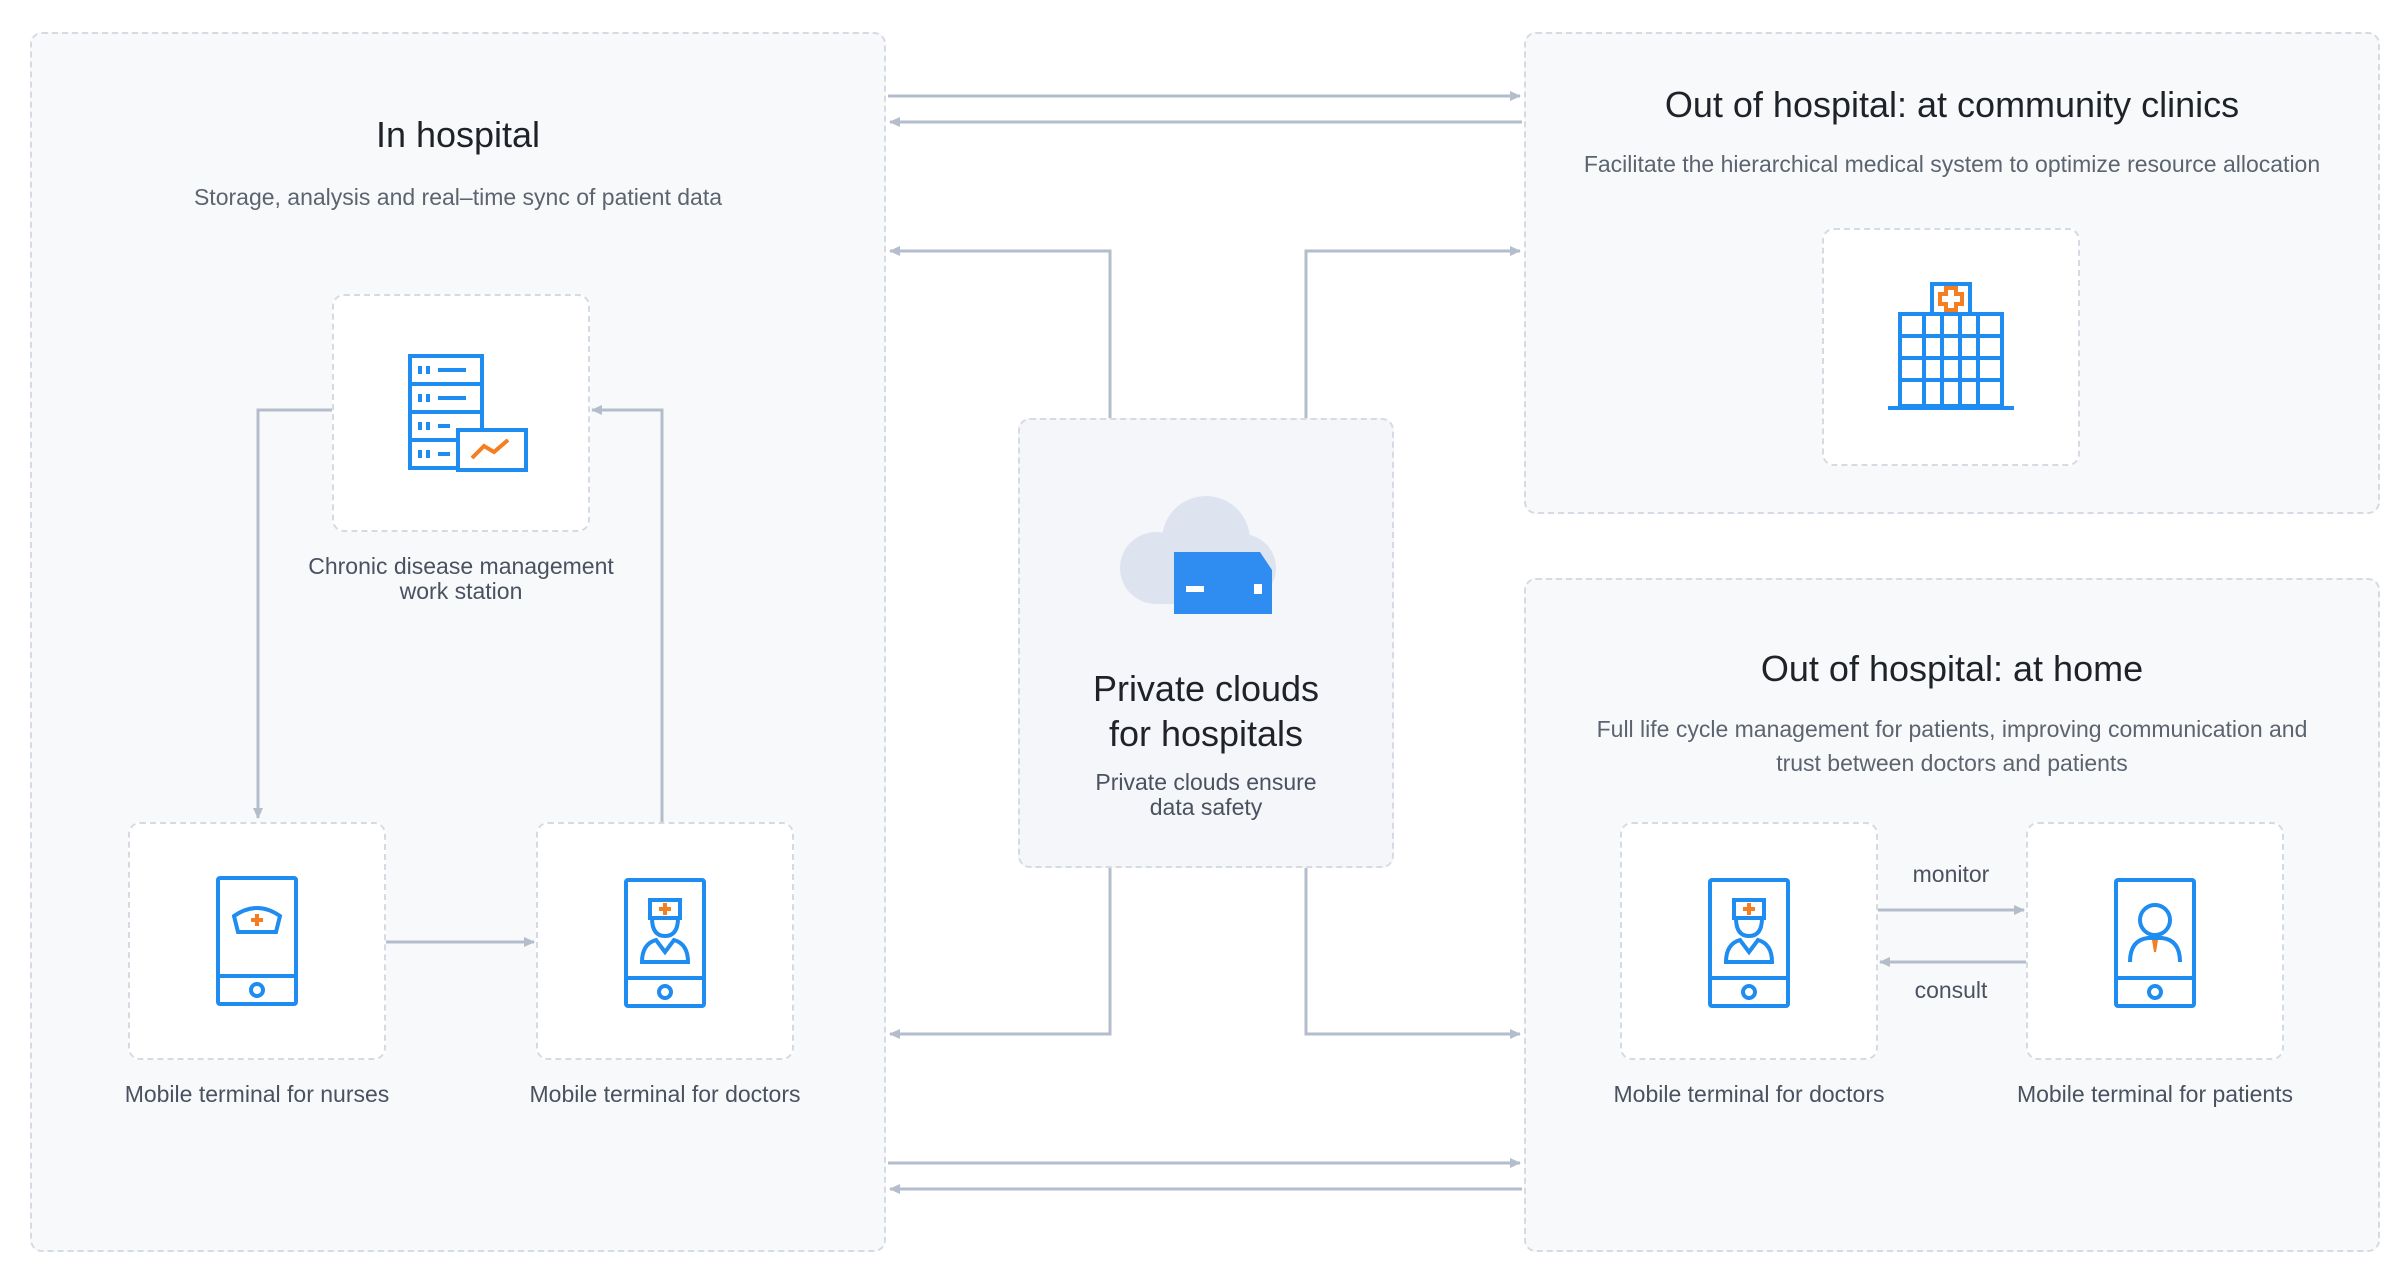 This screenshot has height=1280, width=2400. What do you see at coordinates (1206, 807) in the screenshot?
I see `private-cloud-subtitle-line-2: data safety` at bounding box center [1206, 807].